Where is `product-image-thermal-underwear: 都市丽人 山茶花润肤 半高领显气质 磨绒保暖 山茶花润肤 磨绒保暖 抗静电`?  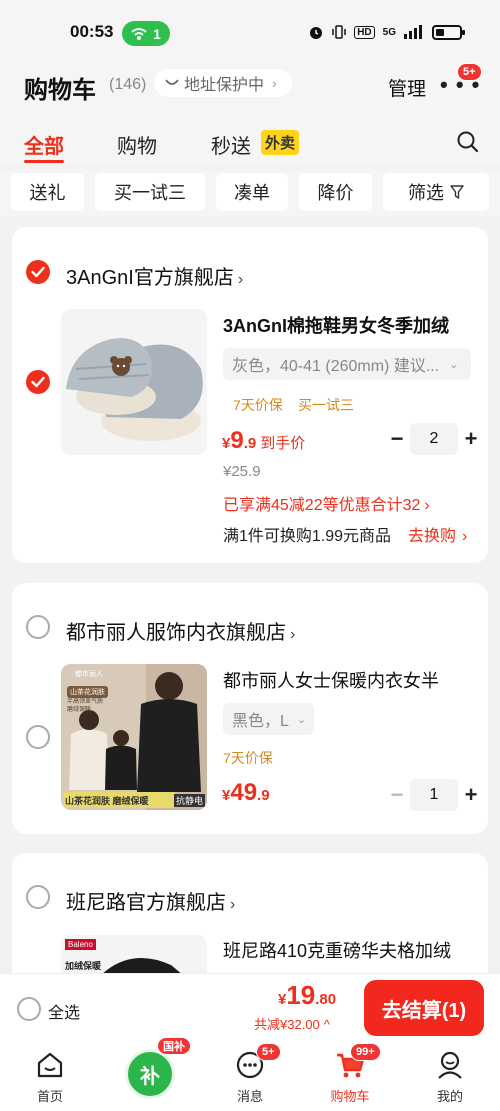
product-image-thermal-underwear: 都市丽人 山茶花润肤 半高领显气质 磨绒保暖 山茶花润肤 磨绒保暖 抗静电 is located at coordinates (134, 737).